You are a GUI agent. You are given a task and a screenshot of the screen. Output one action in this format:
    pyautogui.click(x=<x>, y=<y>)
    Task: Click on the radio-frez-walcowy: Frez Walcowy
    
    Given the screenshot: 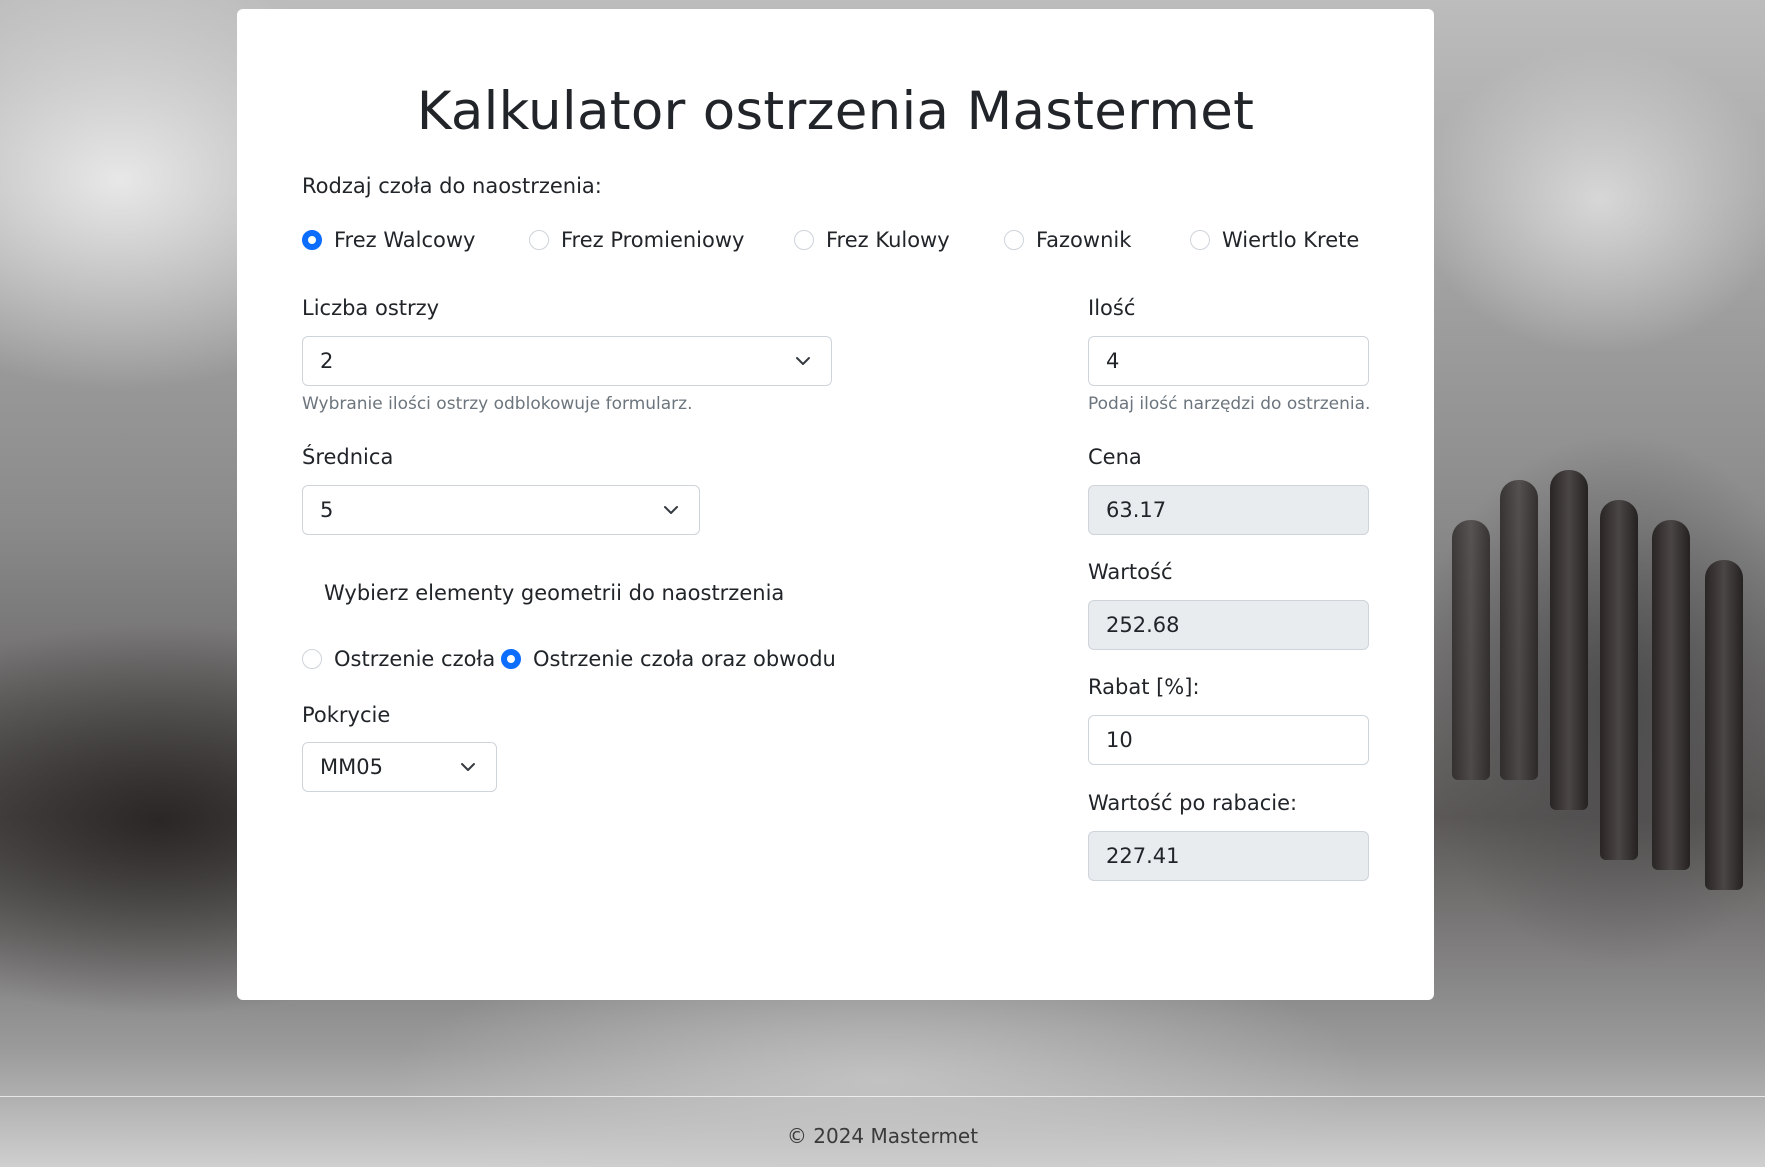 What is the action you would take?
    pyautogui.click(x=388, y=240)
    